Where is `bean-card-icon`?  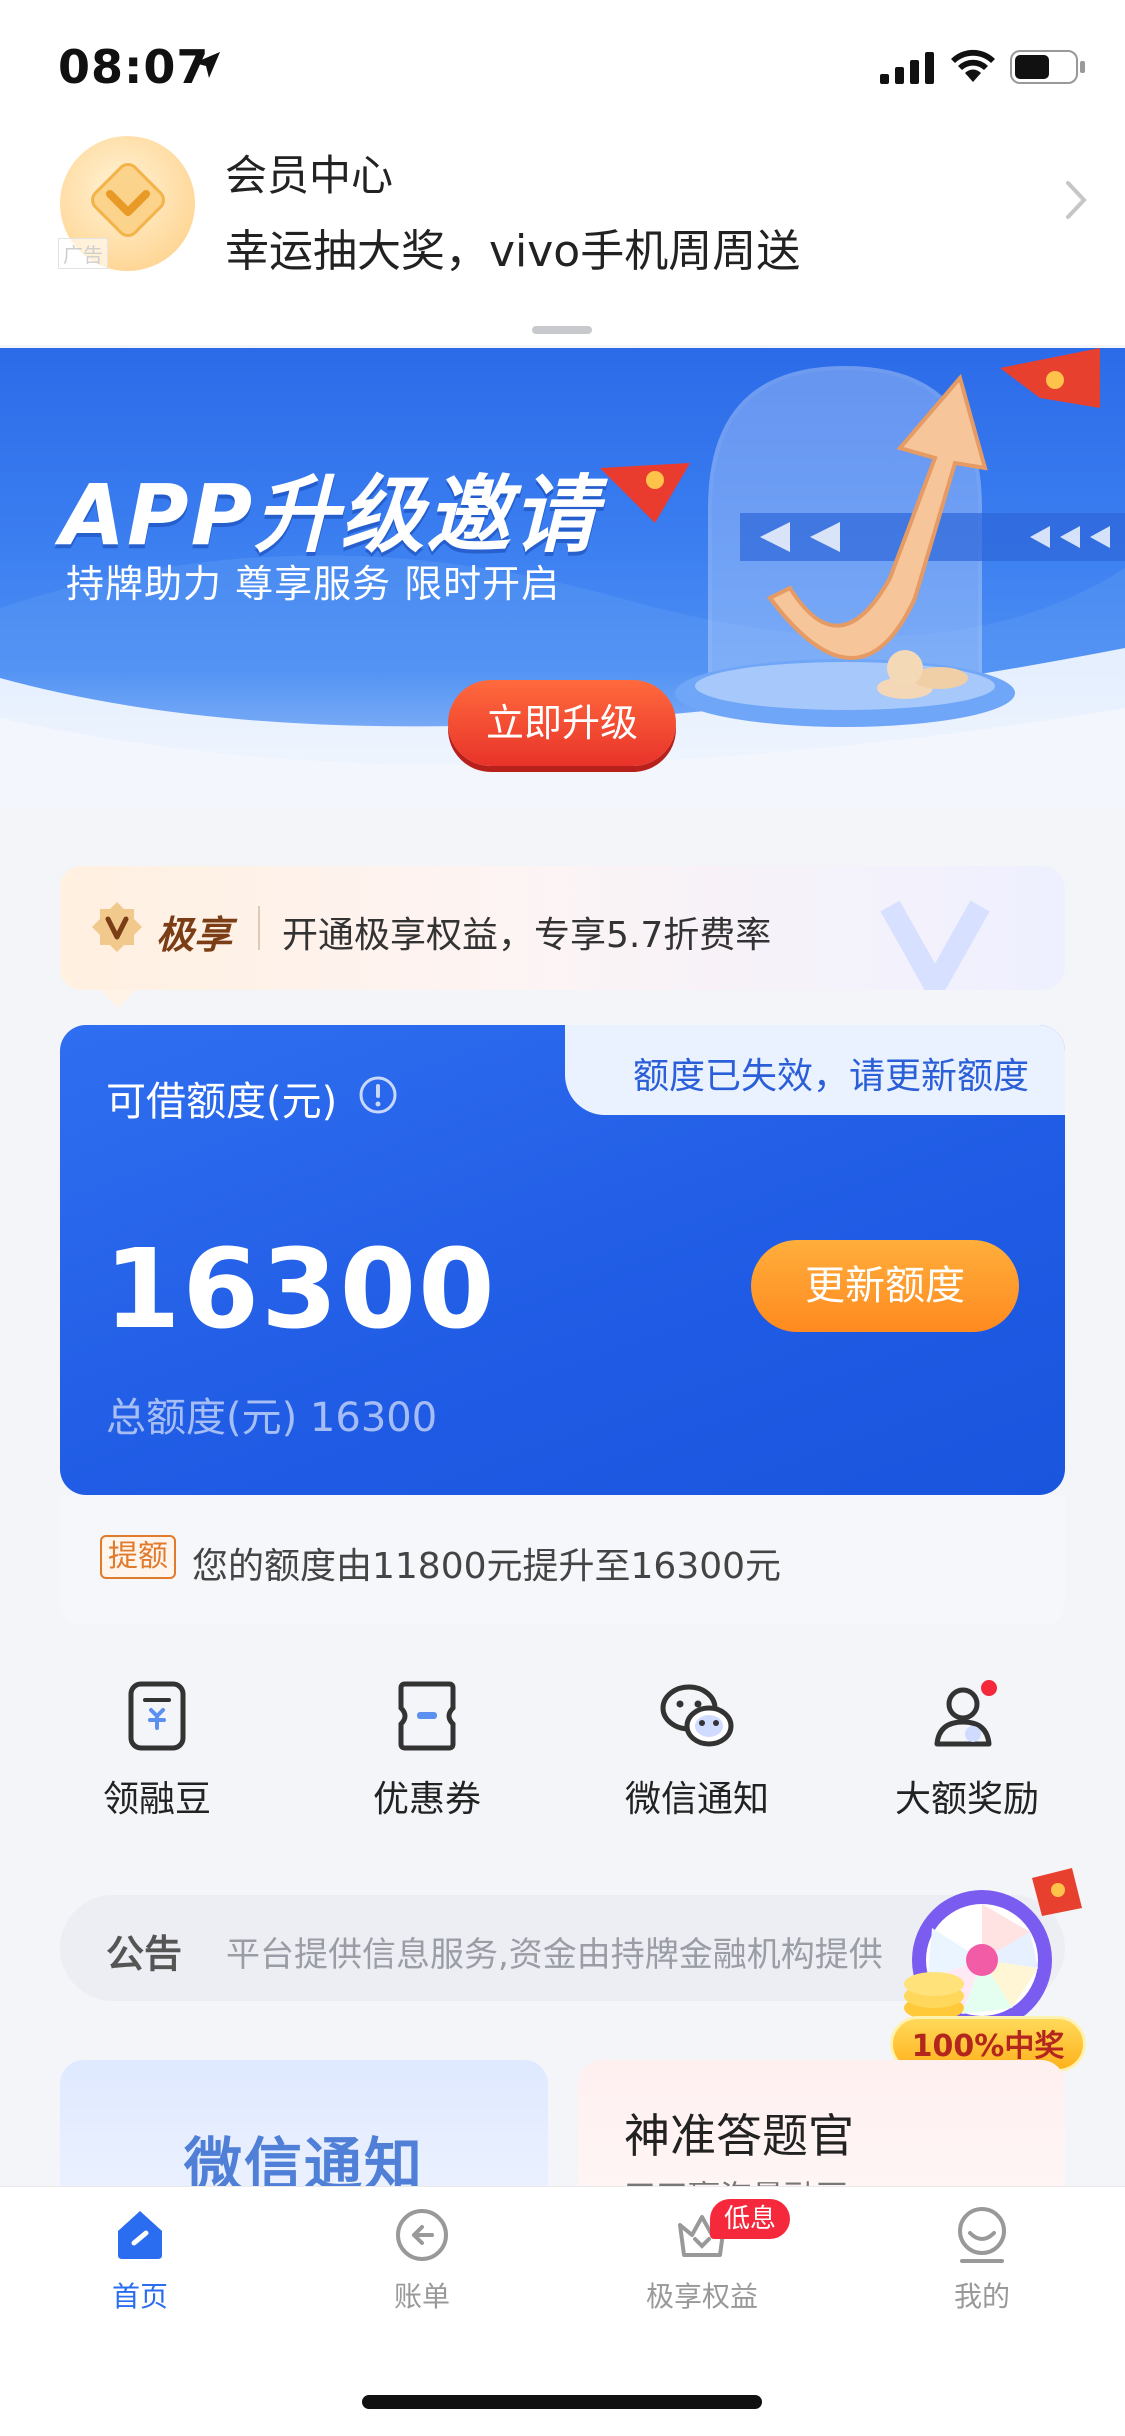 bean-card-icon is located at coordinates (157, 1716).